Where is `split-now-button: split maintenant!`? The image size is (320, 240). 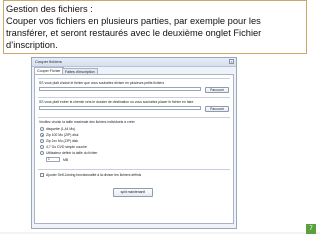
split-now-button: split maintenant! is located at coordinates (133, 192).